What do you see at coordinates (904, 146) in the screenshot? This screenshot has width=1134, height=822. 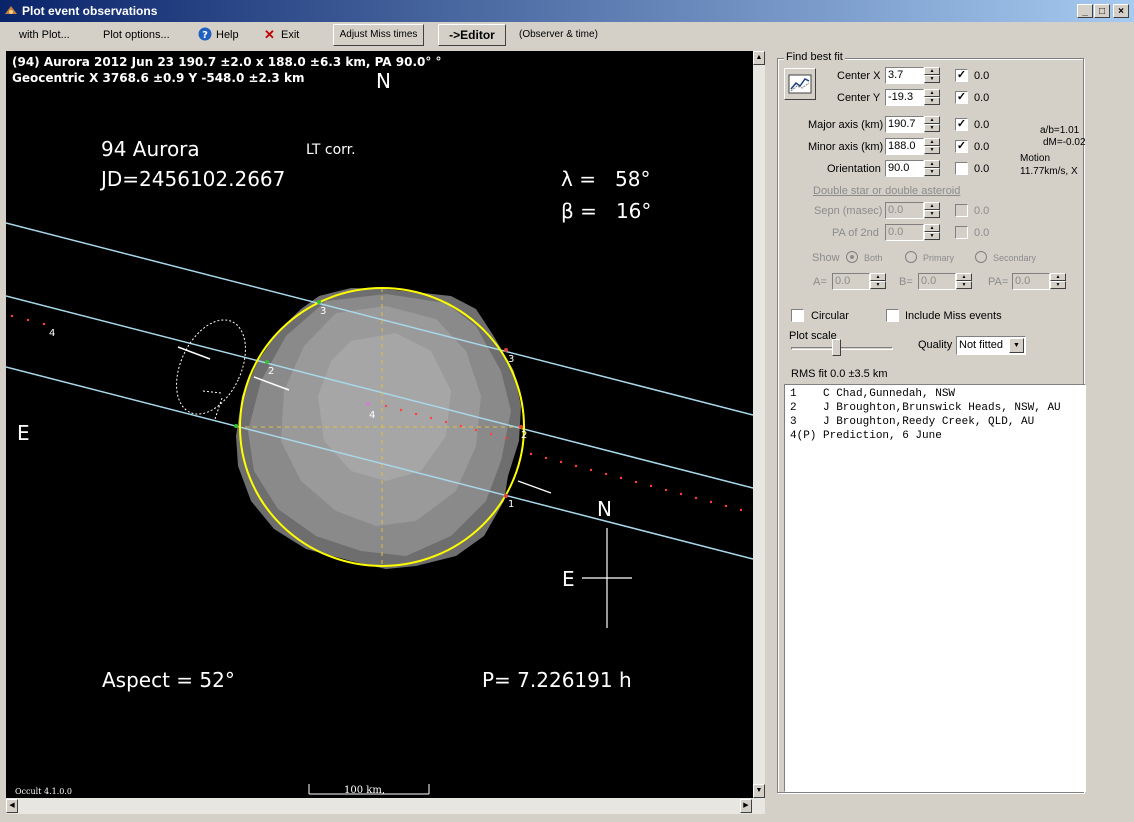 I see `minor-axis-input: 188.0` at bounding box center [904, 146].